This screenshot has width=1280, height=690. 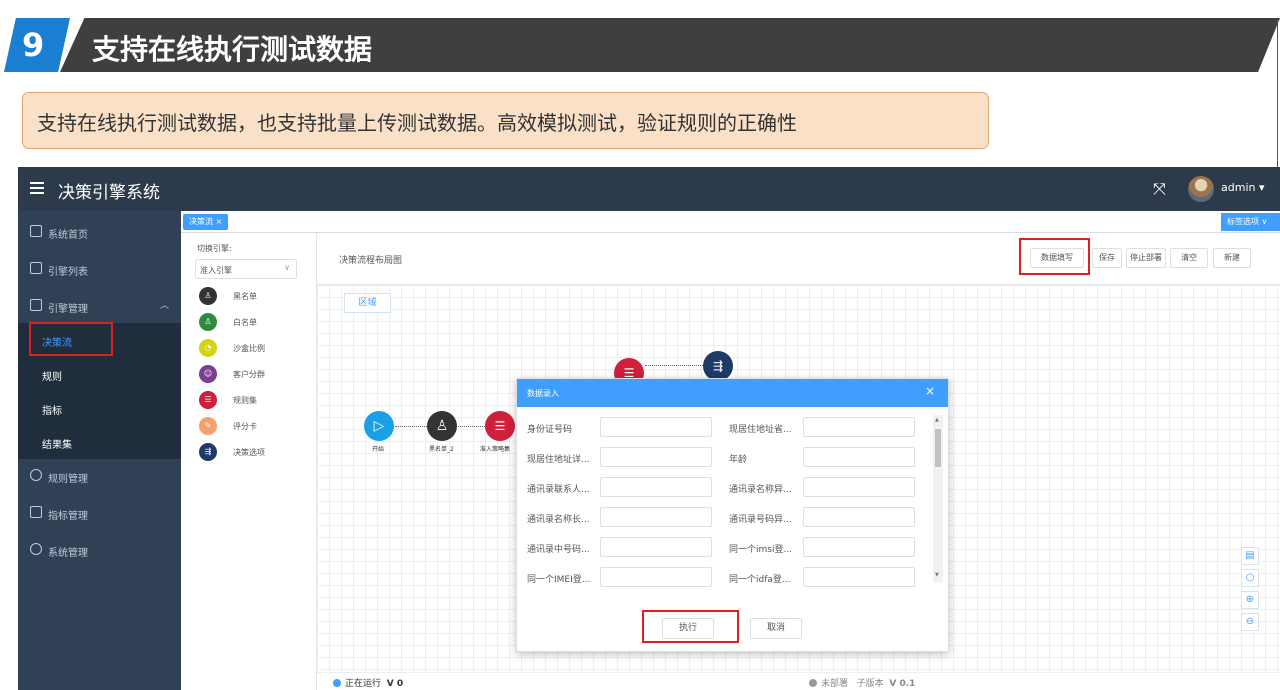 What do you see at coordinates (938, 499) in the screenshot?
I see `dialog-scrollbar: ▲ ▼` at bounding box center [938, 499].